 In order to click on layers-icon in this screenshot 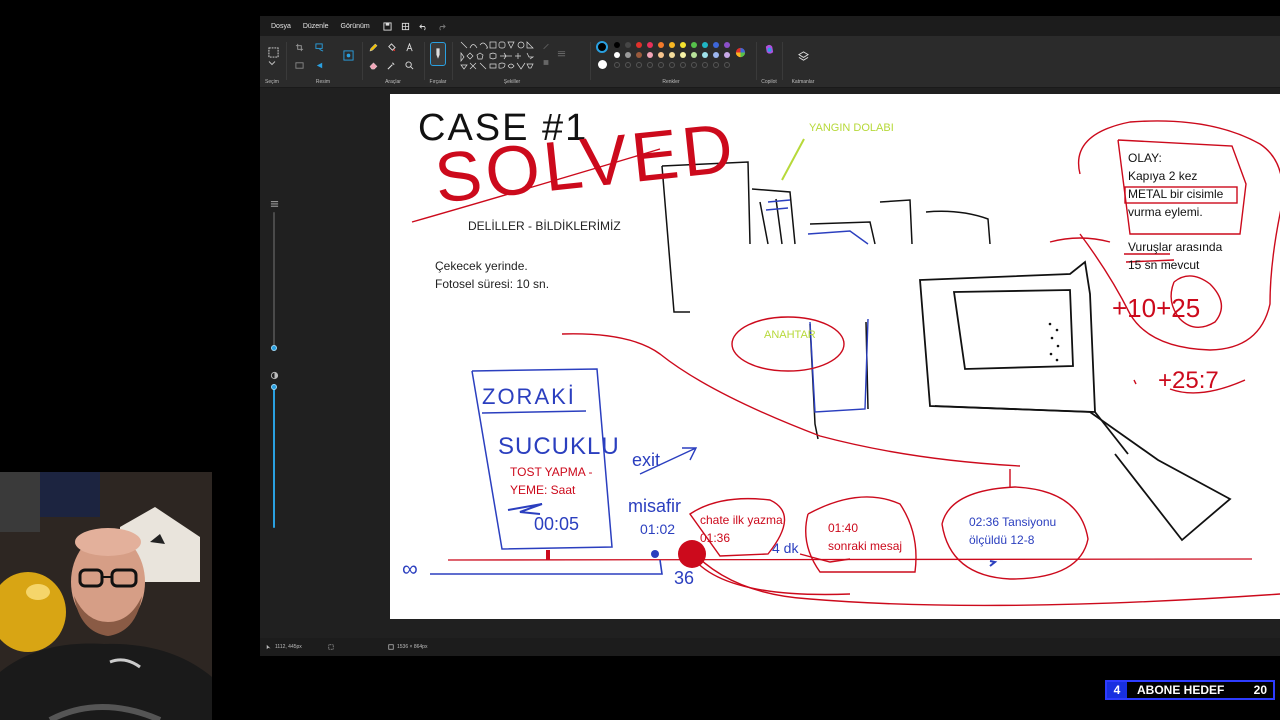, I will do `click(803, 56)`.